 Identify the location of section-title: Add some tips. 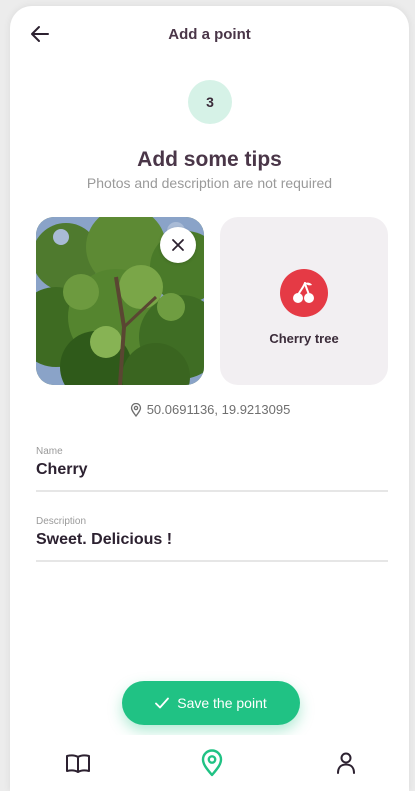
(209, 159).